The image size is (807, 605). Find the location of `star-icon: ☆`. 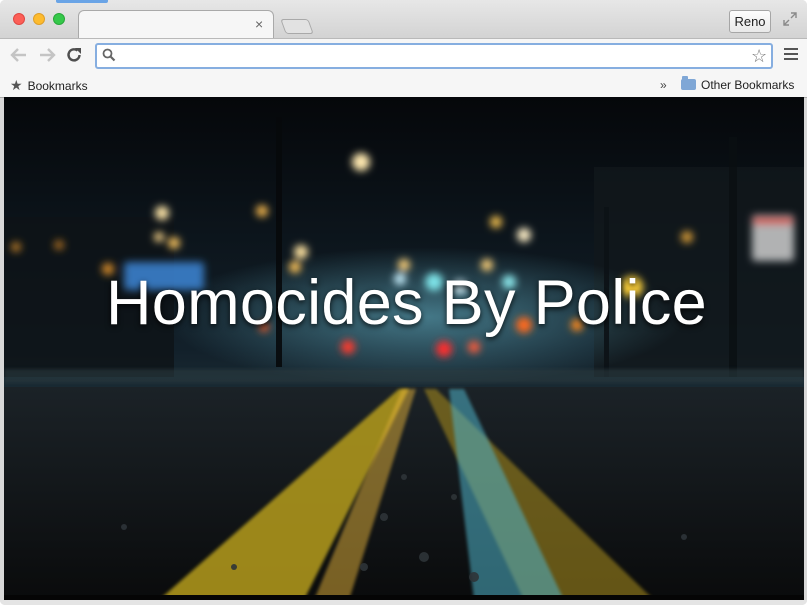

star-icon: ☆ is located at coordinates (759, 56).